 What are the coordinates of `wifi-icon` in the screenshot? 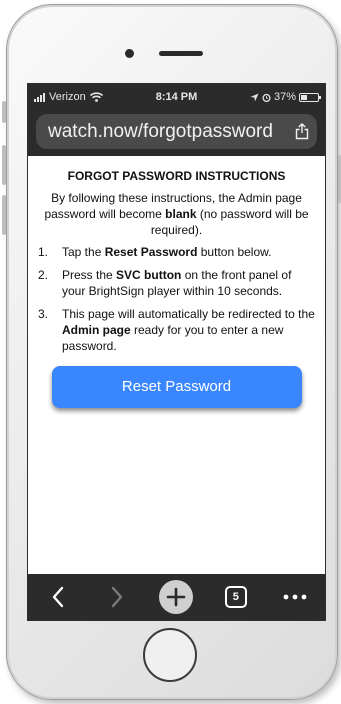 It's located at (96, 97).